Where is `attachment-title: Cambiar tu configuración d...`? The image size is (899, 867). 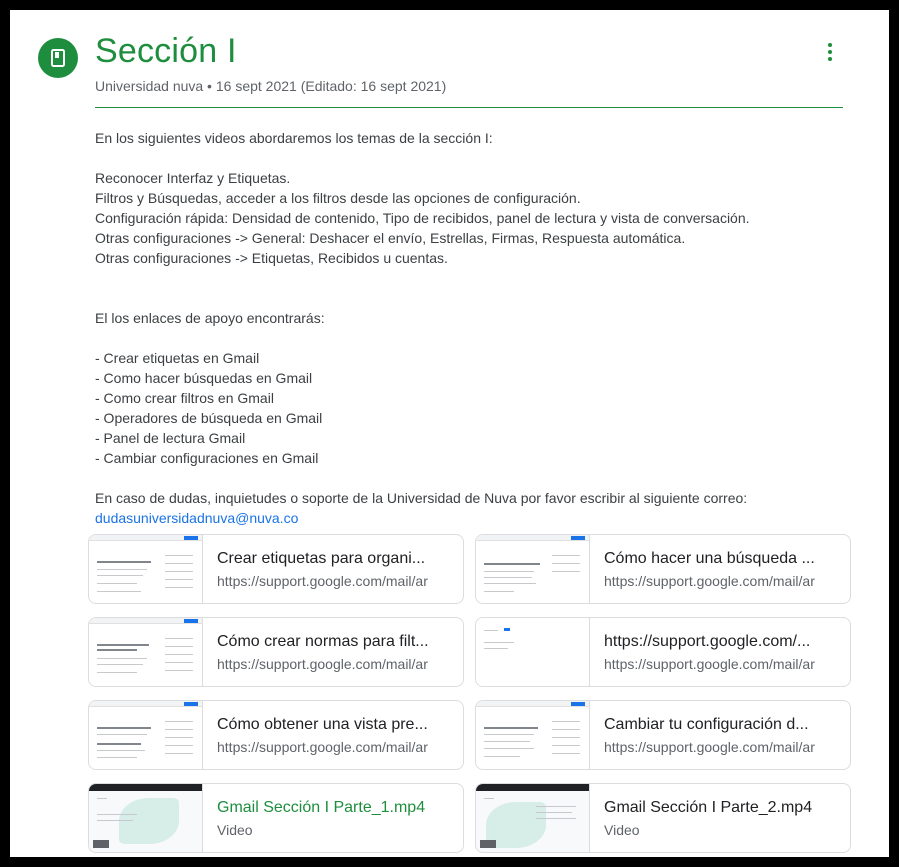 attachment-title: Cambiar tu configuración d... is located at coordinates (706, 724).